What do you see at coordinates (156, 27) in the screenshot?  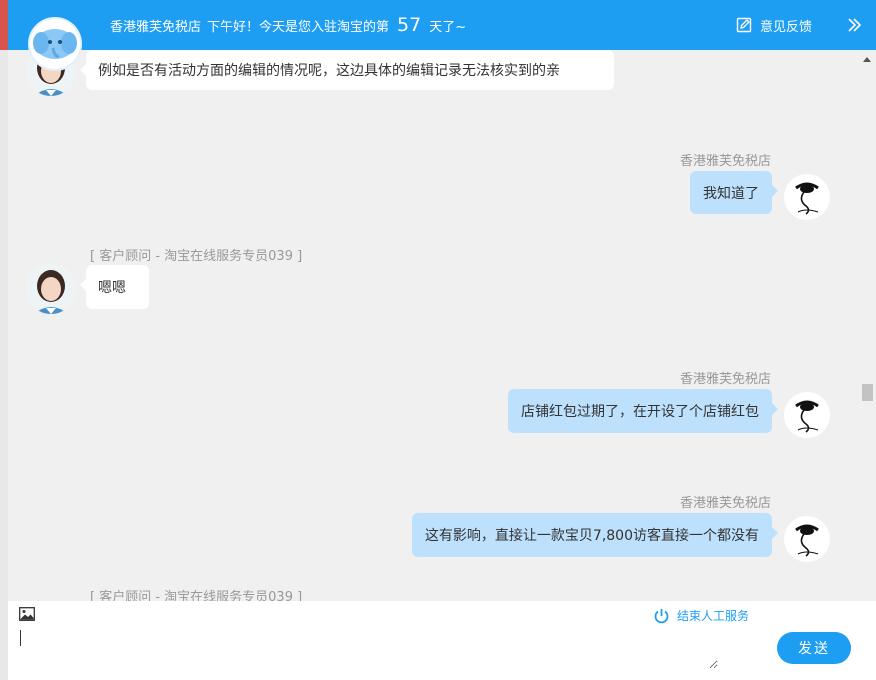 I see `header-shop-name: 香港雅芙免税店` at bounding box center [156, 27].